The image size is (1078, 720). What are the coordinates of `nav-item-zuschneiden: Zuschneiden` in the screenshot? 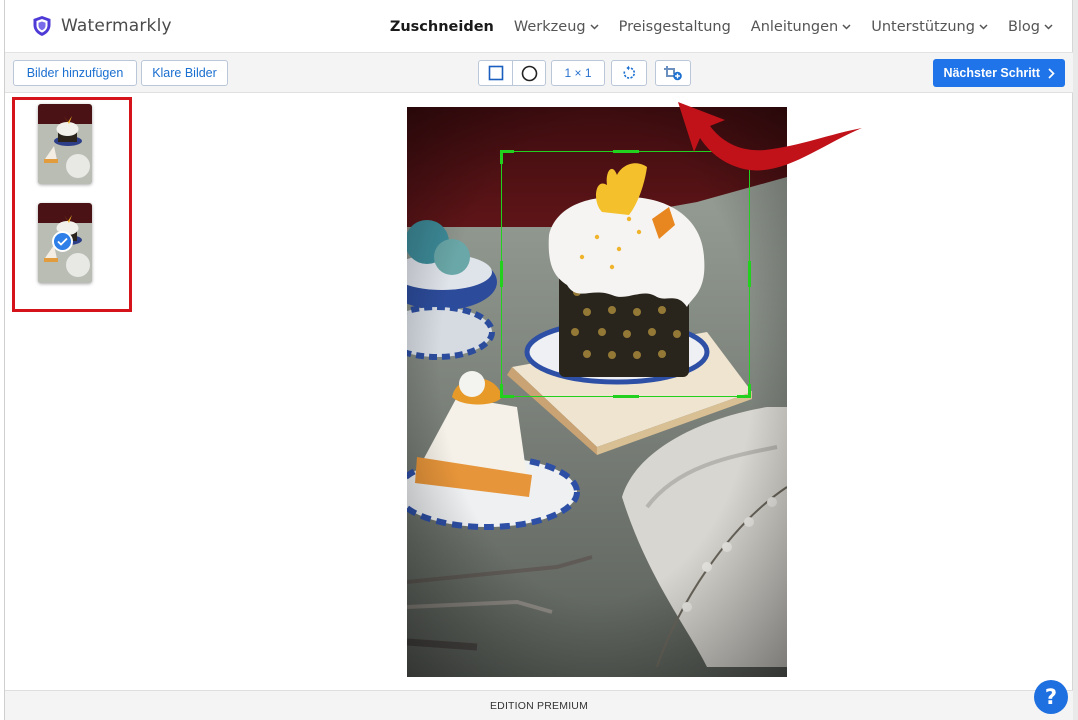 It's located at (442, 27).